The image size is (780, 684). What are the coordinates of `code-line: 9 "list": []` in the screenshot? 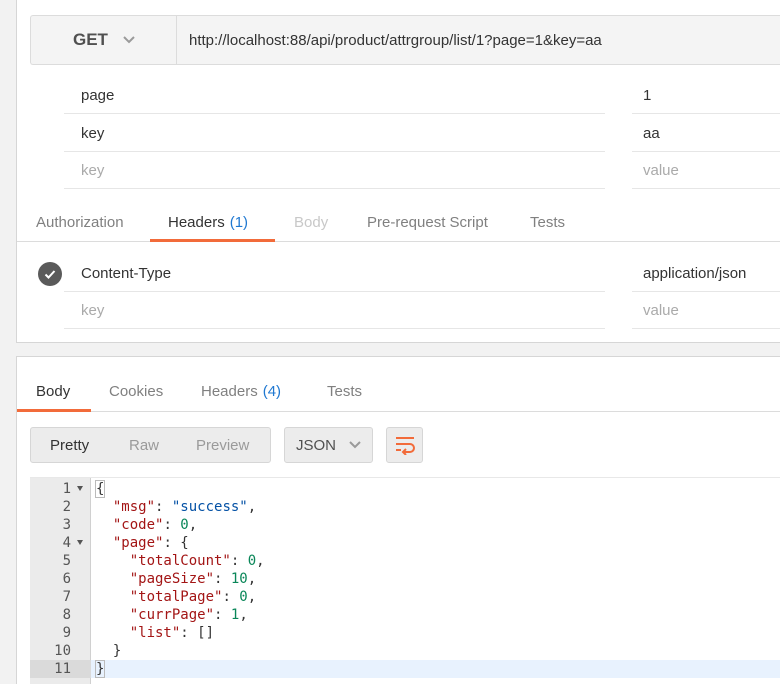 It's located at (405, 633).